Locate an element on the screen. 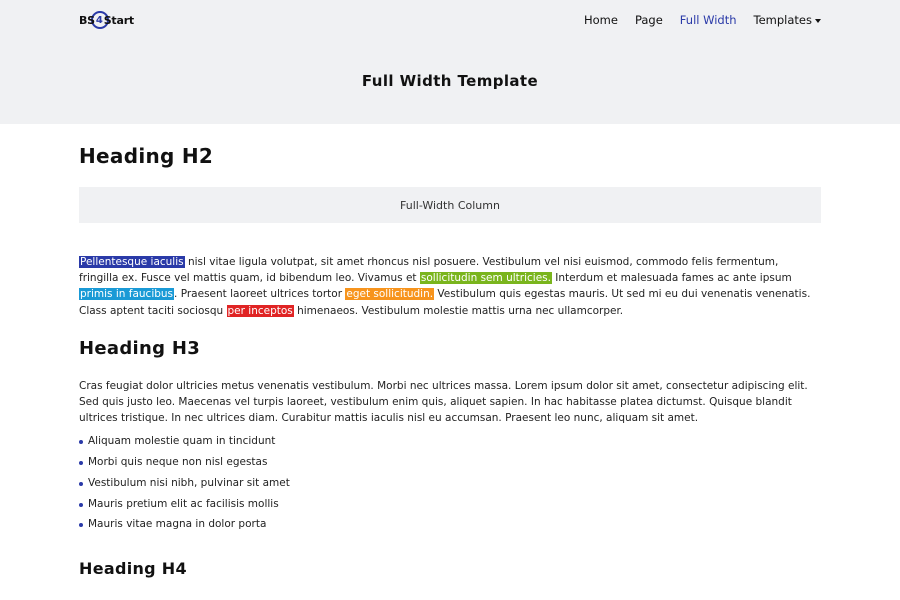 The height and width of the screenshot is (600, 900). page-title: Full Width Template is located at coordinates (450, 81).